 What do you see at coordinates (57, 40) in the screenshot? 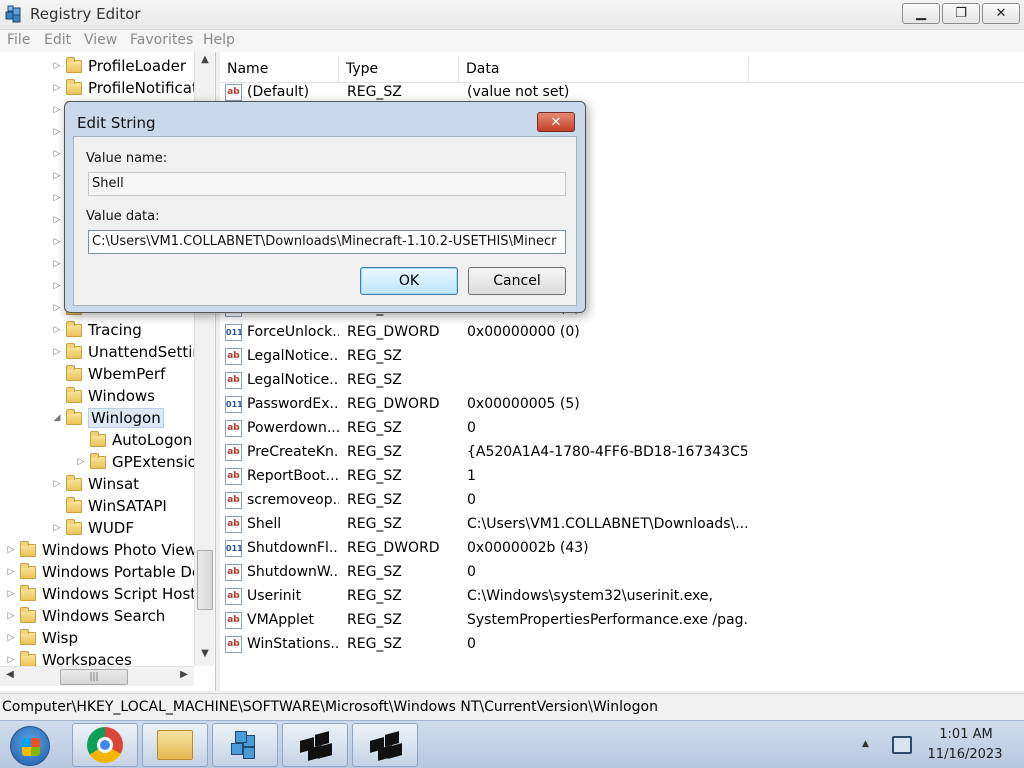
I see `menu-edit: Edit` at bounding box center [57, 40].